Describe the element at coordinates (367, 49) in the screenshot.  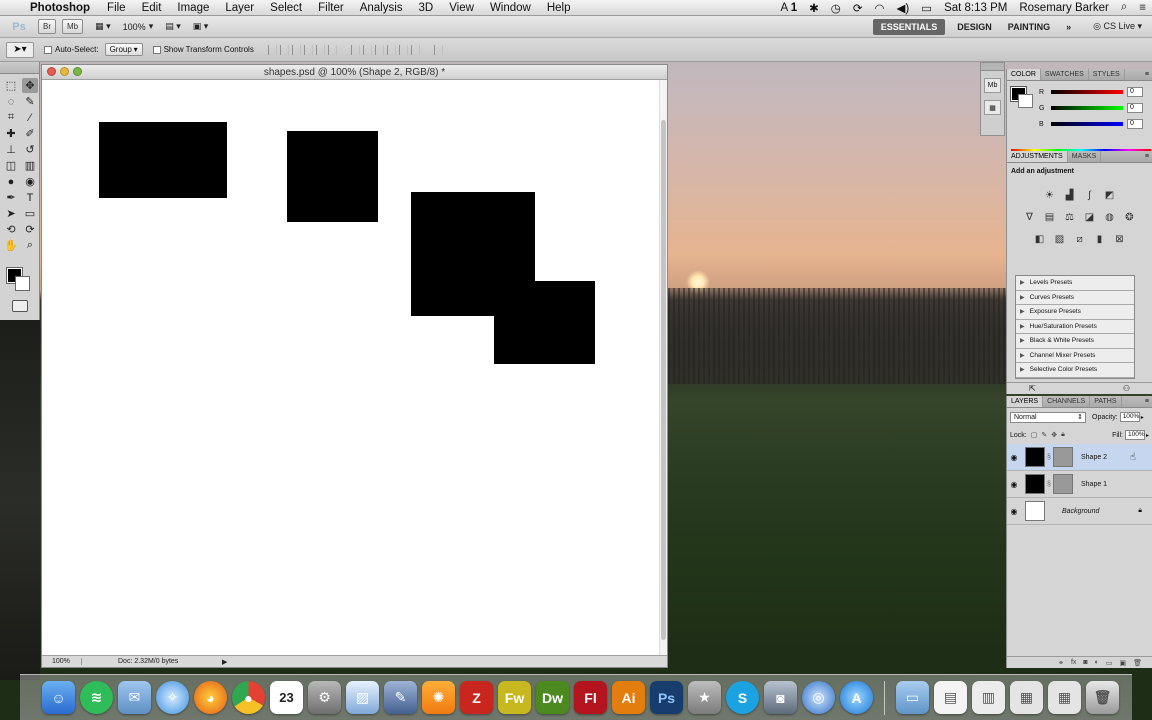
I see `distribute-vcenter-icon` at that location.